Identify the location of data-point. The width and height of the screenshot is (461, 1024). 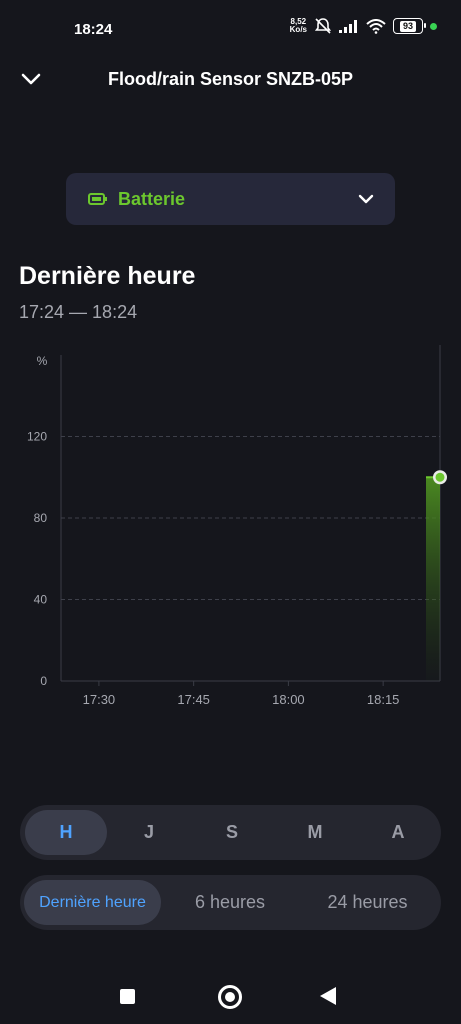
(440, 477).